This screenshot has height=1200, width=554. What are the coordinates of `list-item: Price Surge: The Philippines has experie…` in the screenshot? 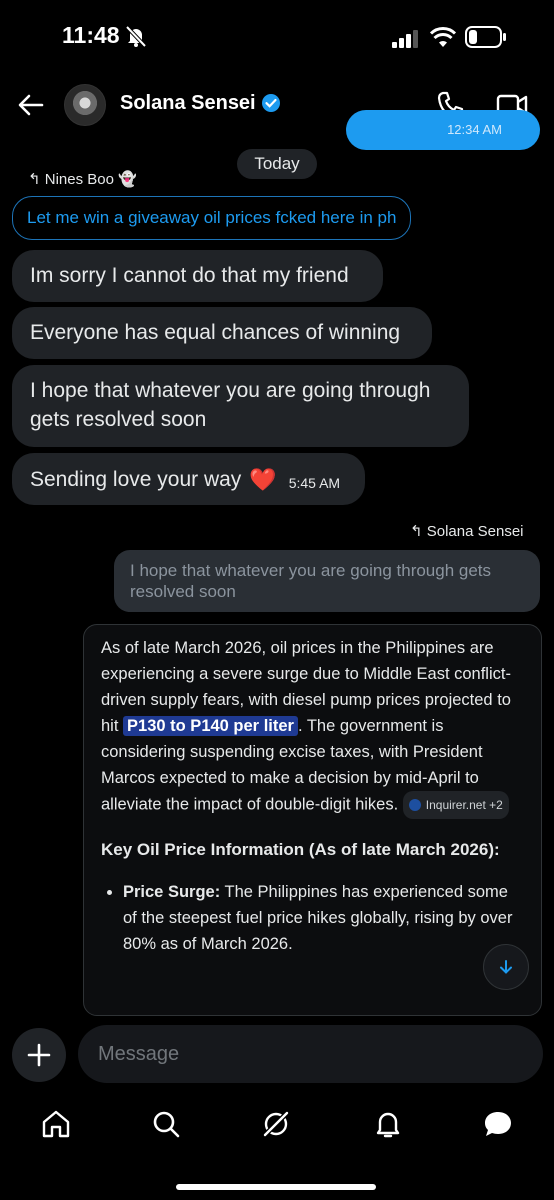 It's located at (323, 918).